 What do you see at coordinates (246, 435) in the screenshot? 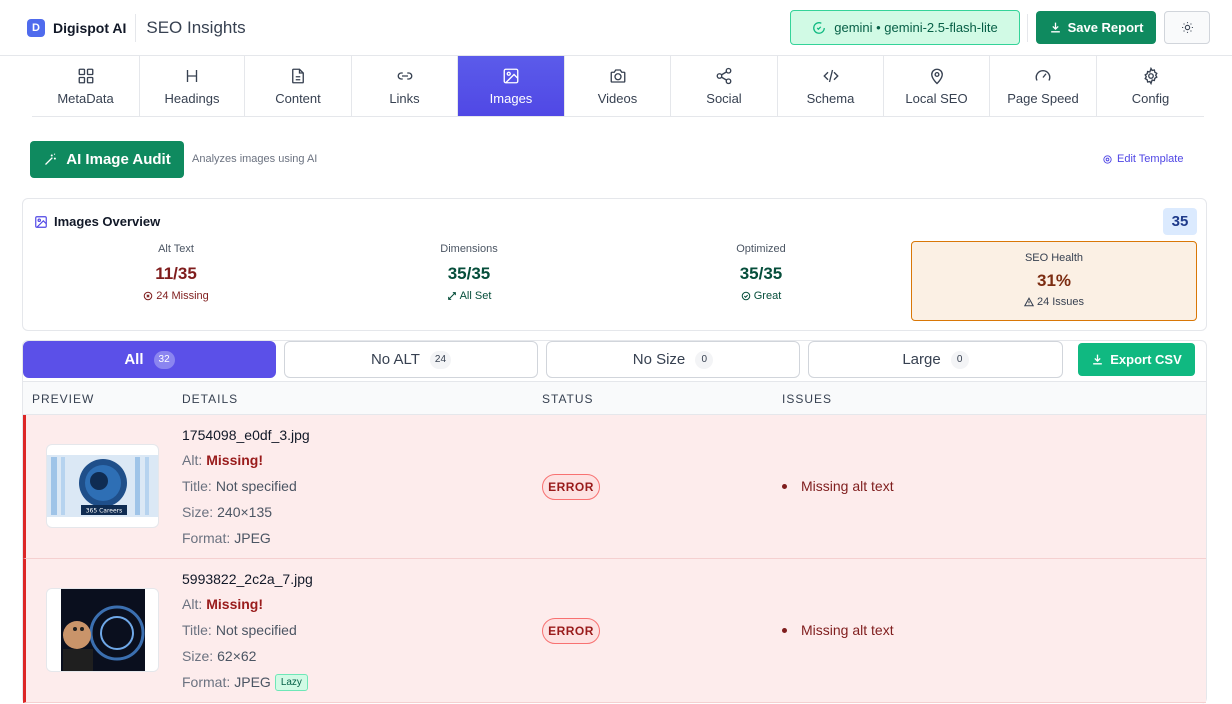
I see `image-filename: 1754098_e0df_3.jpg` at bounding box center [246, 435].